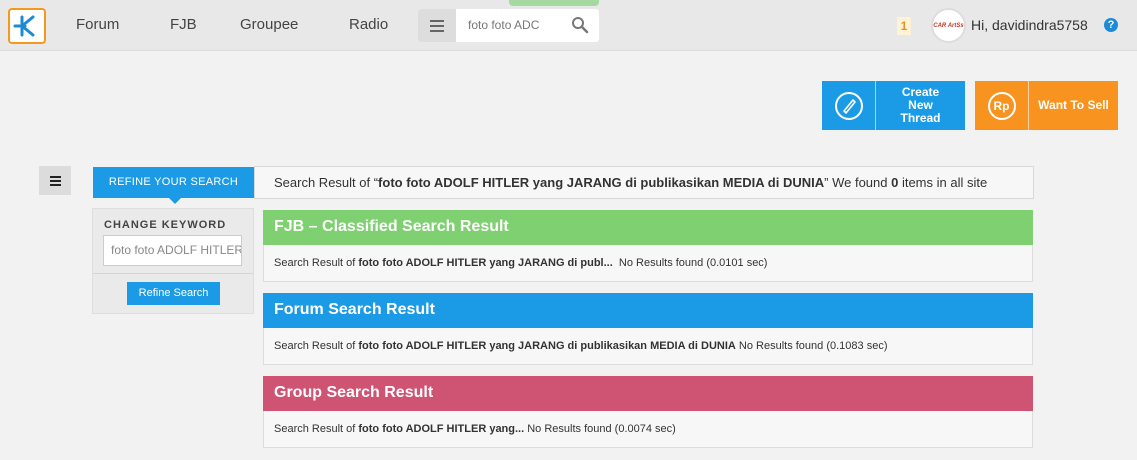 This screenshot has height=460, width=1137. I want to click on search-icon, so click(580, 25).